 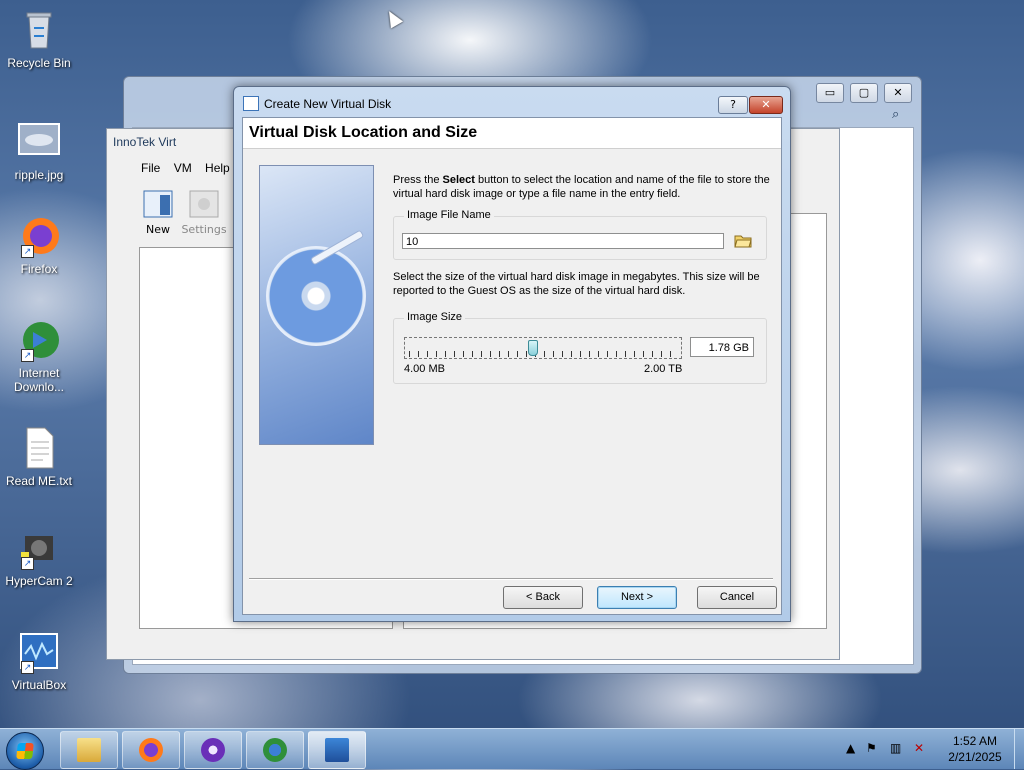 I want to click on slider-max-label: 2.00 TB, so click(x=663, y=369).